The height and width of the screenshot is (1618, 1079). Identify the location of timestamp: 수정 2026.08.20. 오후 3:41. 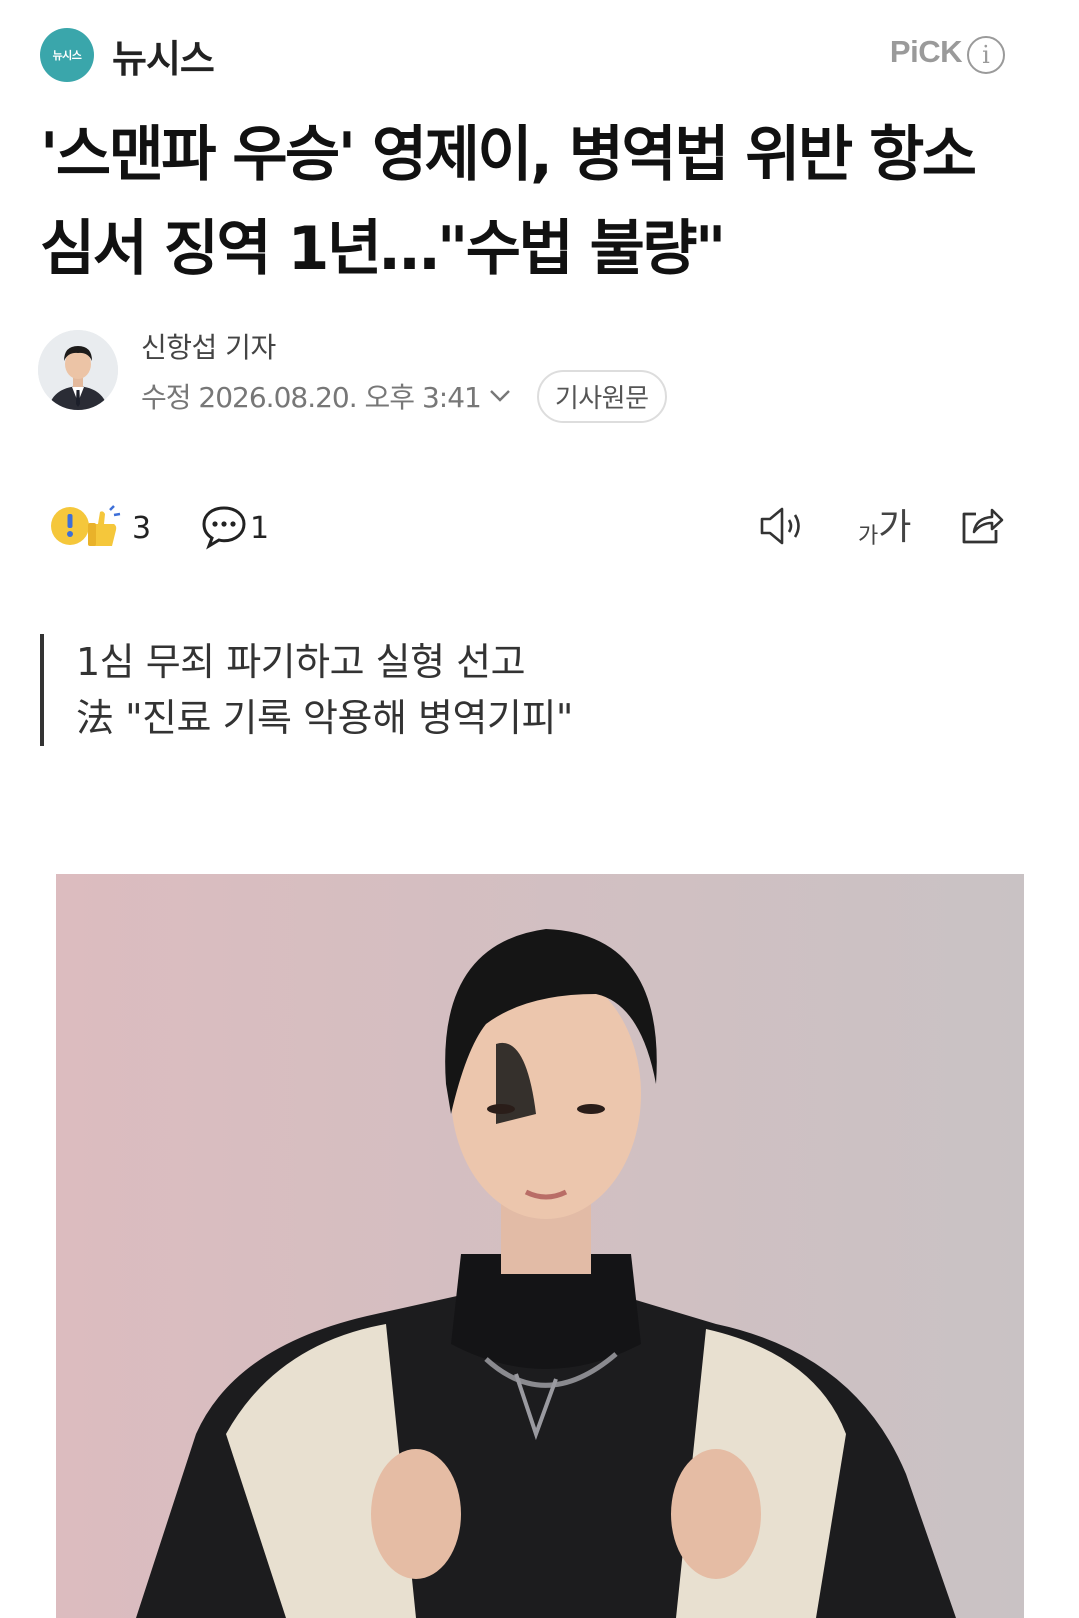
(311, 397).